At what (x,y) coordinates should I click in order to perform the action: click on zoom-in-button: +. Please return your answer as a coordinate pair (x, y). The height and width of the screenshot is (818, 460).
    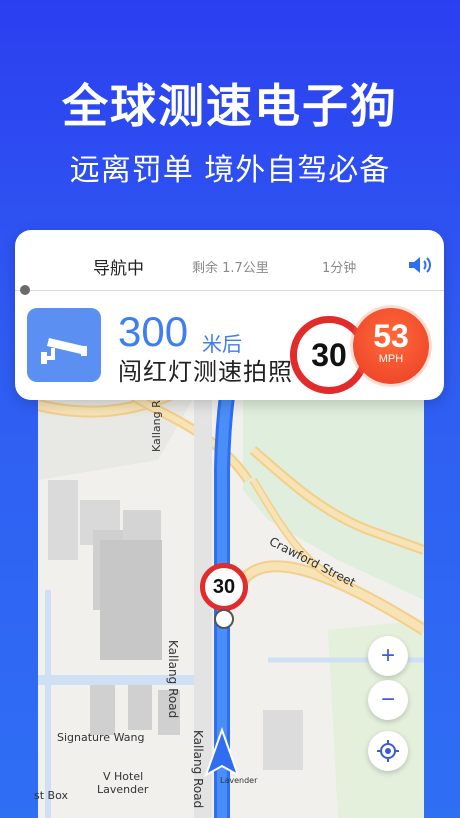
    Looking at the image, I should click on (388, 656).